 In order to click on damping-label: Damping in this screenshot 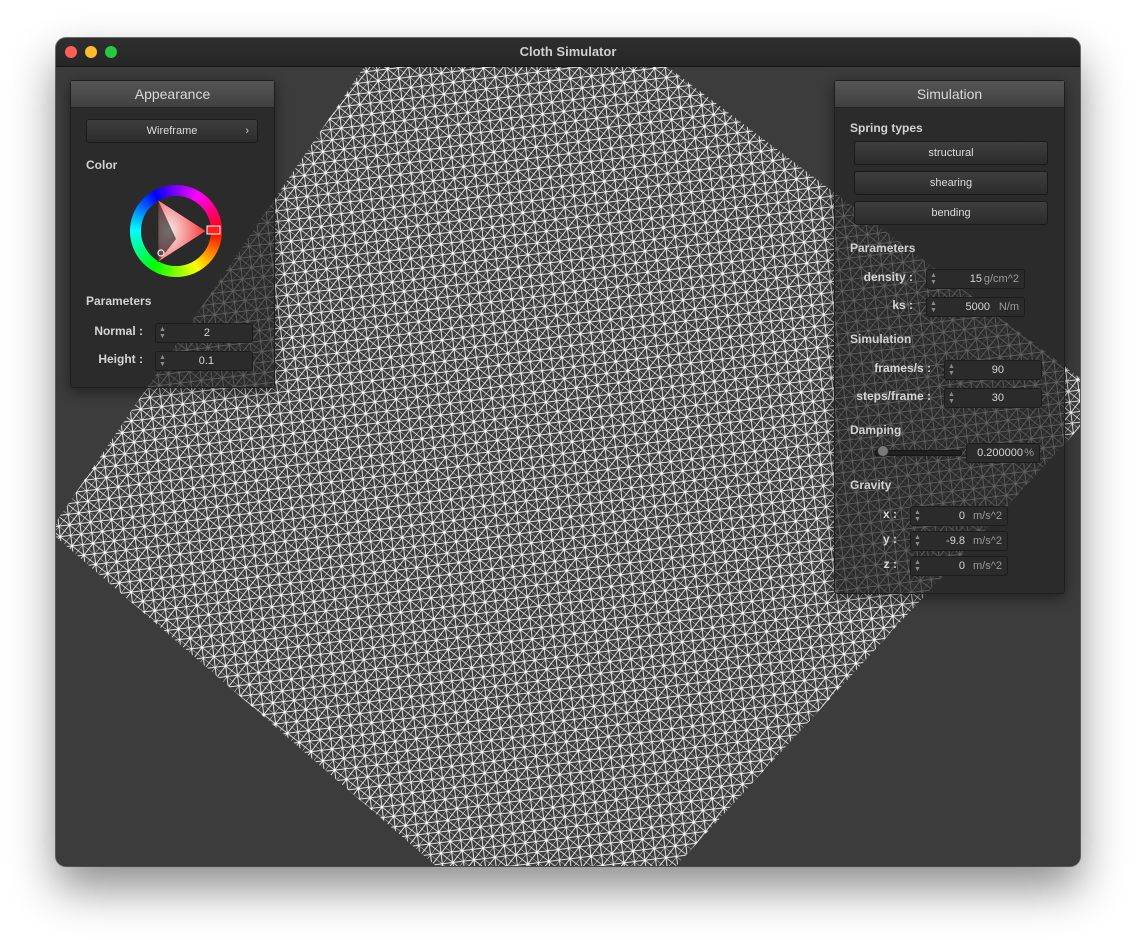, I will do `click(876, 430)`.